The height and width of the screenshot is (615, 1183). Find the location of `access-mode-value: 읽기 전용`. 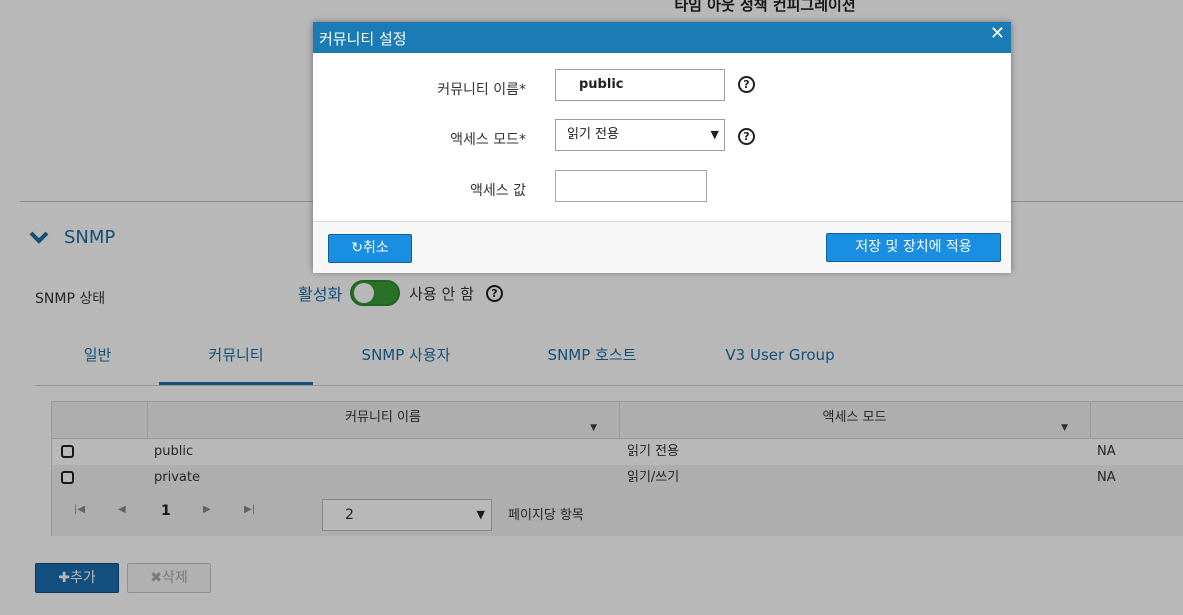

access-mode-value: 읽기 전용 is located at coordinates (593, 134).